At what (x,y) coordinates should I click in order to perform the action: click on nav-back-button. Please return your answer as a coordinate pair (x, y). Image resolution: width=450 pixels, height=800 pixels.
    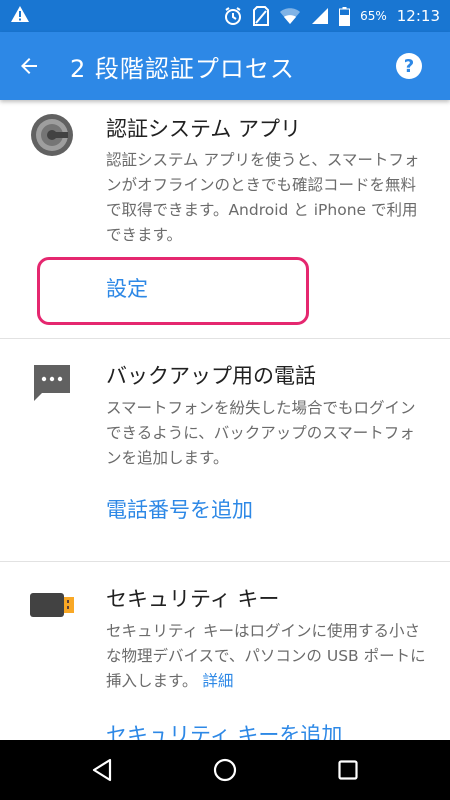
    Looking at the image, I should click on (102, 770).